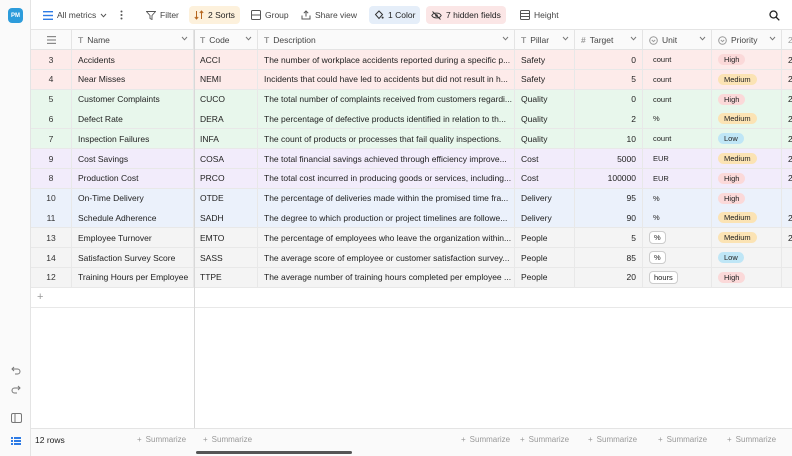 Image resolution: width=792 pixels, height=456 pixels. Describe the element at coordinates (51, 178) in the screenshot. I see `row-number: 8` at that location.